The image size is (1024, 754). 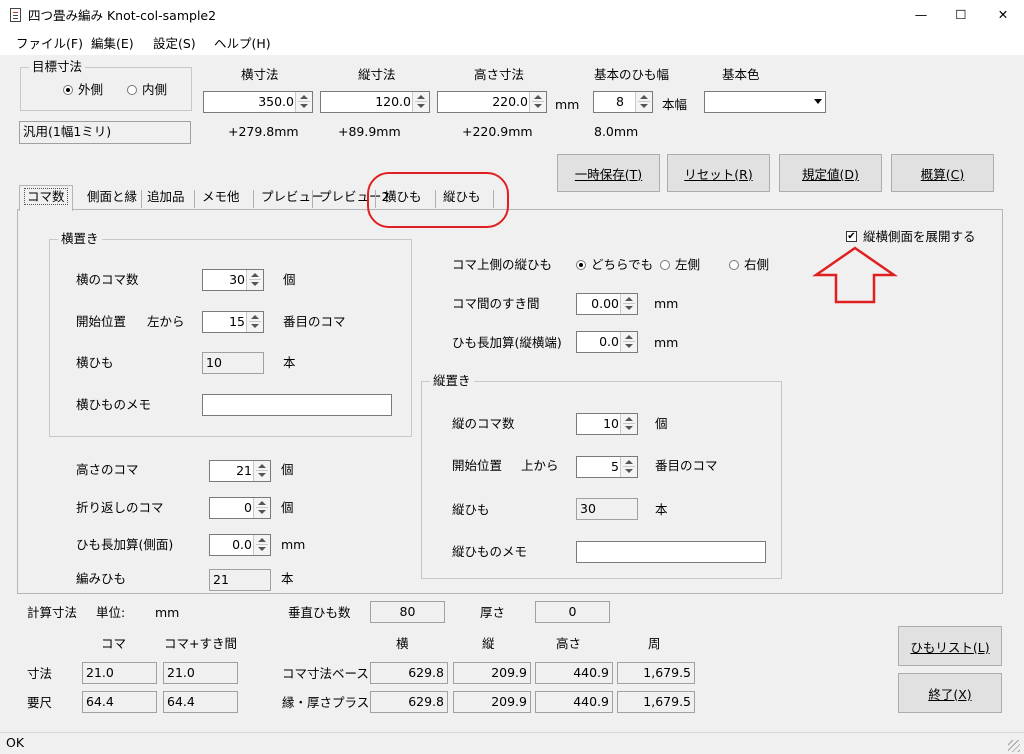 I want to click on base-height: 440.9, so click(x=574, y=673).